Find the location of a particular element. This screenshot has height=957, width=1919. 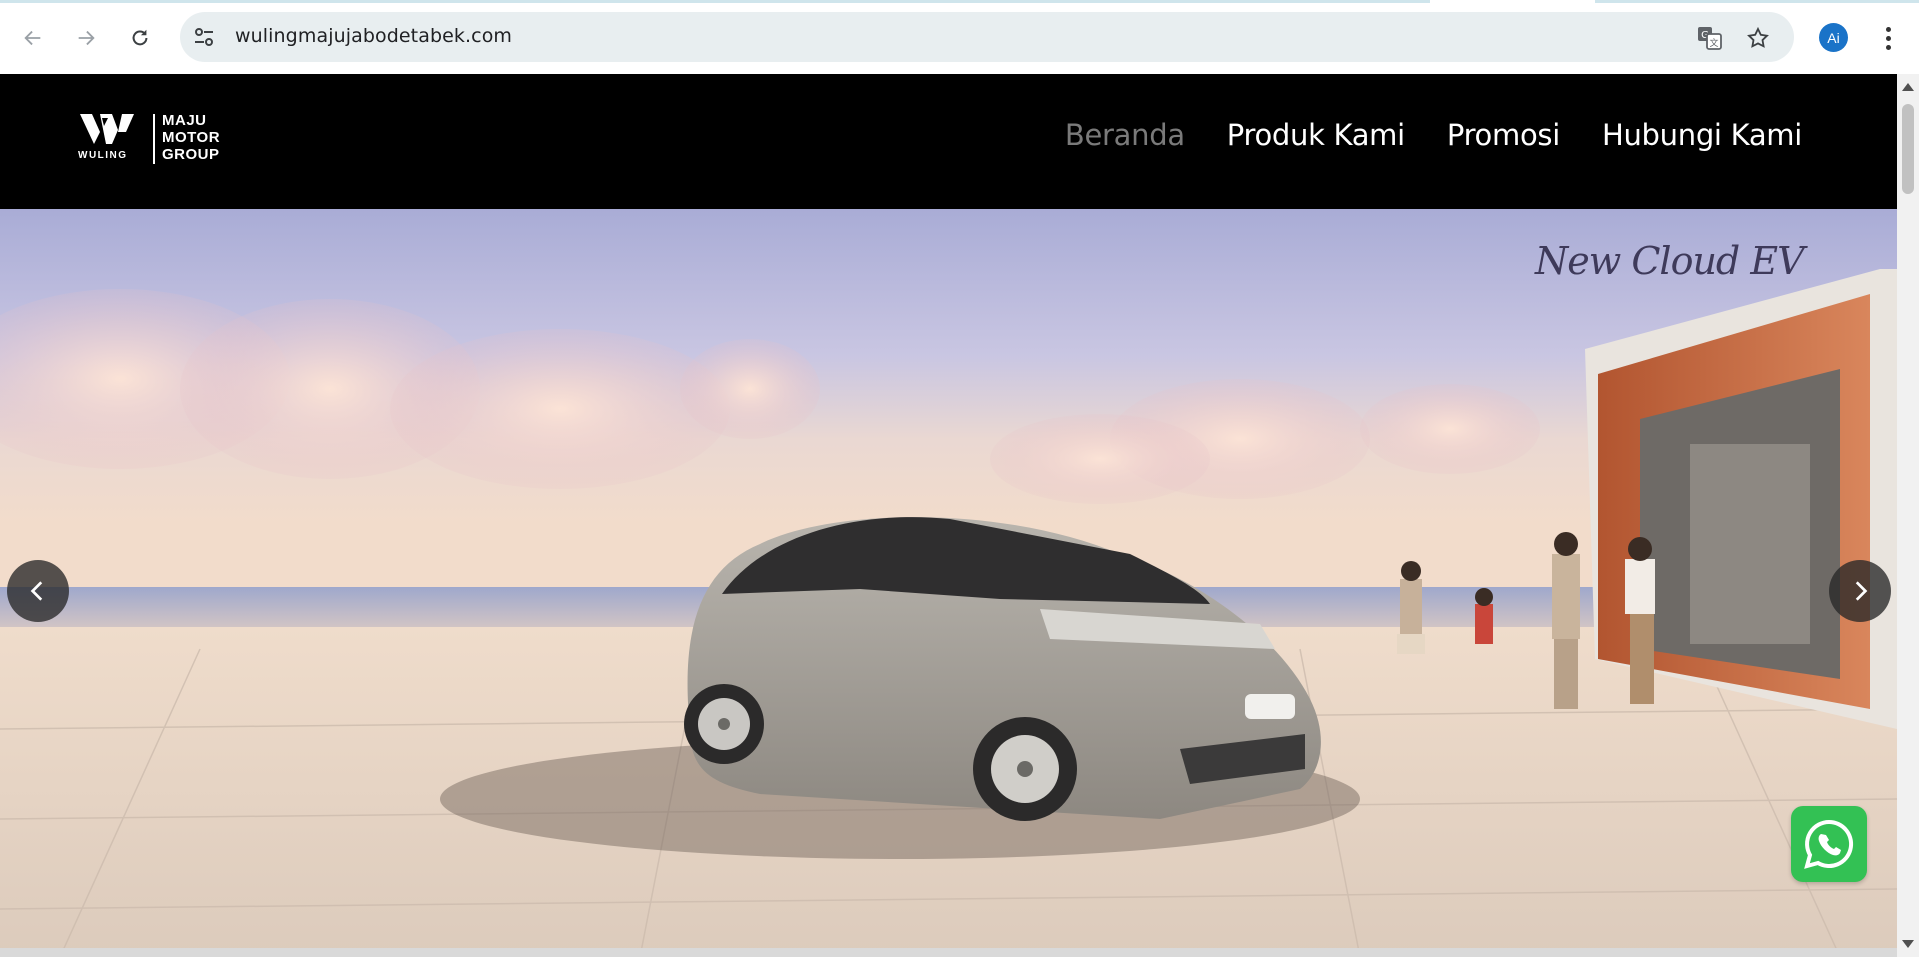

forward-arrow-icon is located at coordinates (86, 38).